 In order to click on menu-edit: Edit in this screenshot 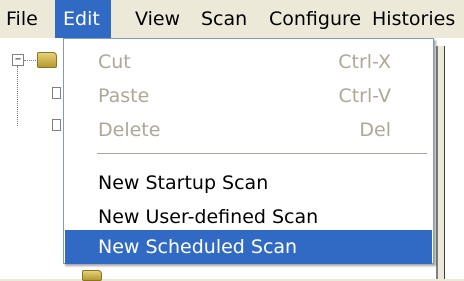, I will do `click(83, 19)`.